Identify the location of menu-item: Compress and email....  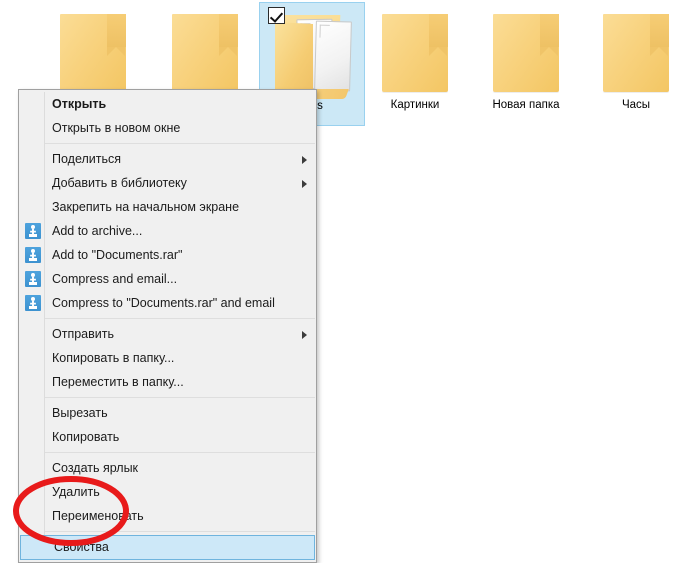
(167, 279).